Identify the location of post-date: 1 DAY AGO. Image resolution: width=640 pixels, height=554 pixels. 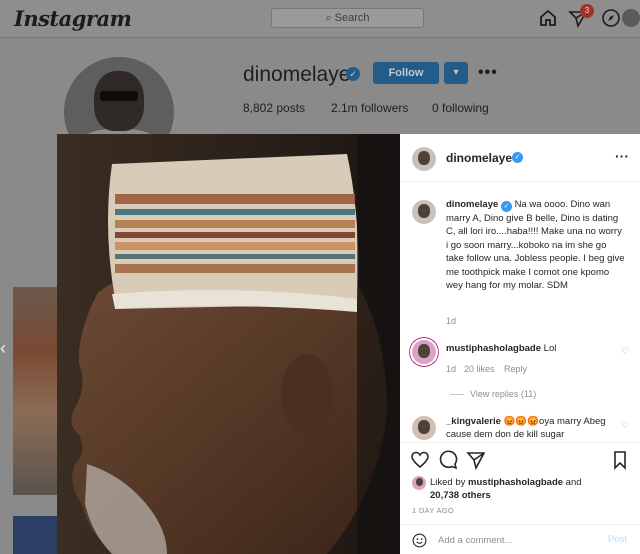
(433, 510).